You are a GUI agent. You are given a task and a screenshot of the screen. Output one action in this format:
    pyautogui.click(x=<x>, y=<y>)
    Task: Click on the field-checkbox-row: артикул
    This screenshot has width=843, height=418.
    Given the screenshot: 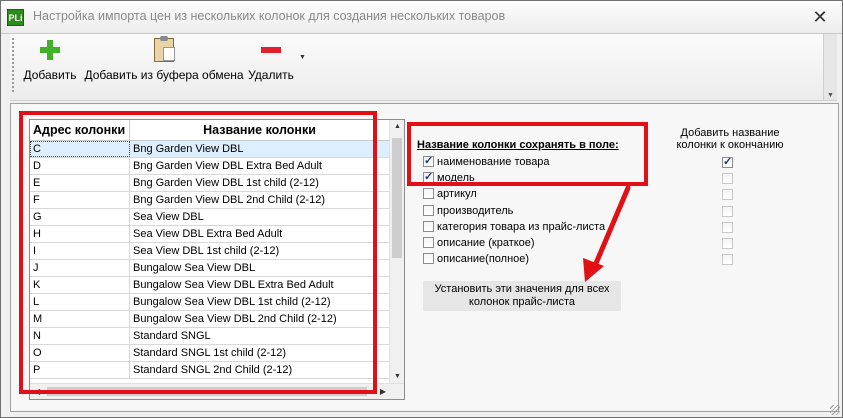 What is the action you would take?
    pyautogui.click(x=450, y=194)
    